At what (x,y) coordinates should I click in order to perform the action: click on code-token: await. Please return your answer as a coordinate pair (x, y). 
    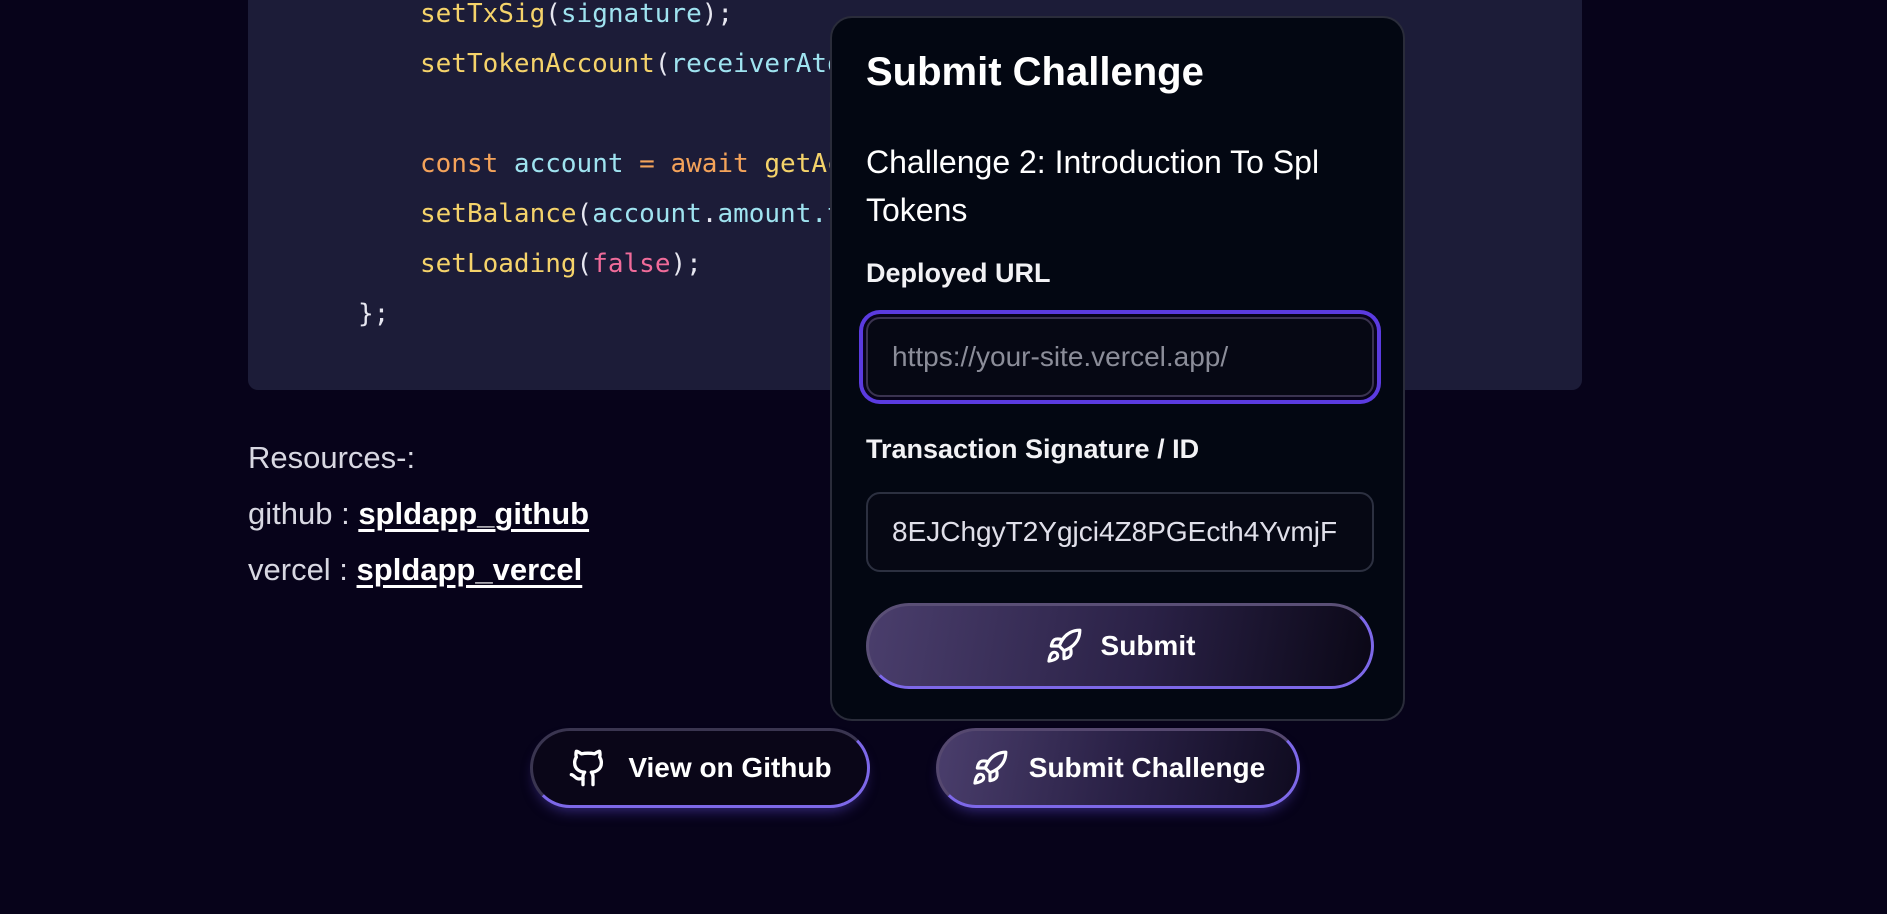
    Looking at the image, I should click on (717, 164).